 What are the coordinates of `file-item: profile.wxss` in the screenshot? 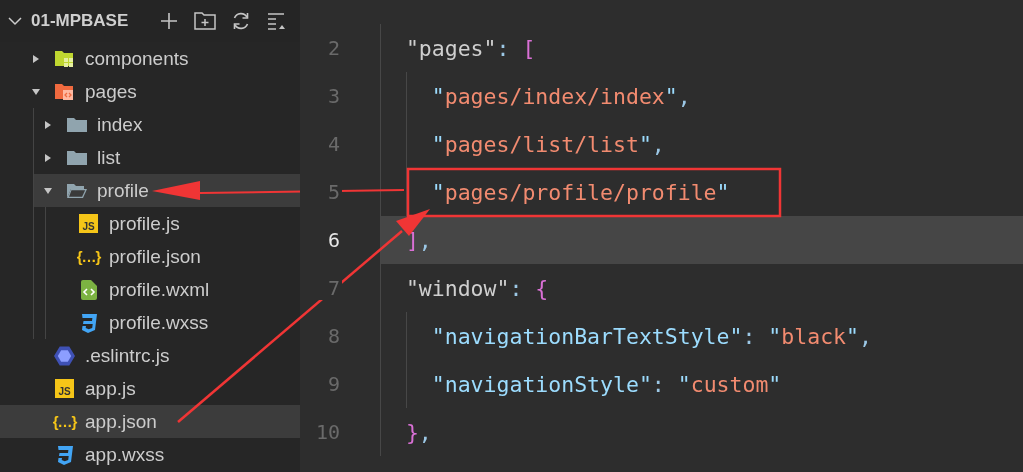 It's located at (173, 322).